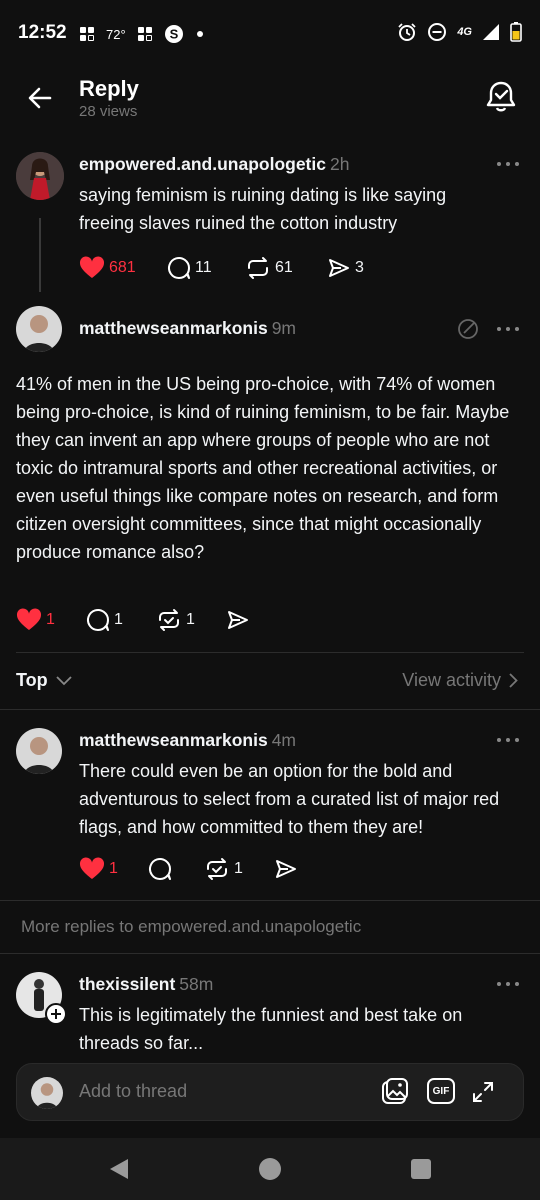  Describe the element at coordinates (437, 32) in the screenshot. I see `dnd-icon` at that location.